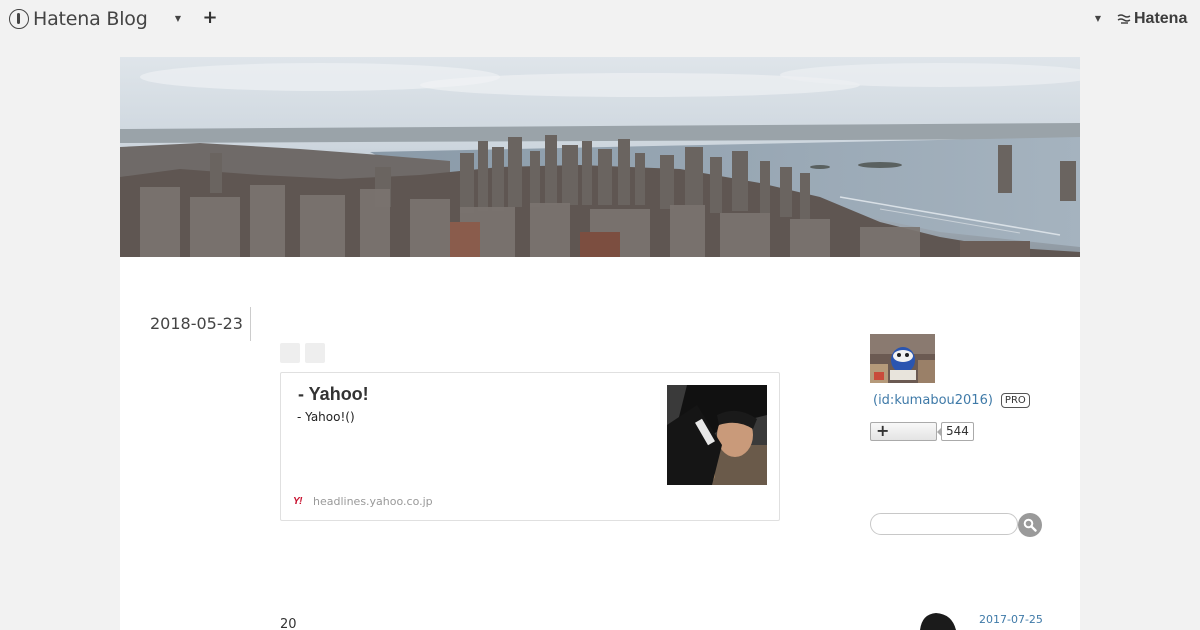  What do you see at coordinates (933, 400) in the screenshot?
I see `profile-id-link: (id:kumabou2016)` at bounding box center [933, 400].